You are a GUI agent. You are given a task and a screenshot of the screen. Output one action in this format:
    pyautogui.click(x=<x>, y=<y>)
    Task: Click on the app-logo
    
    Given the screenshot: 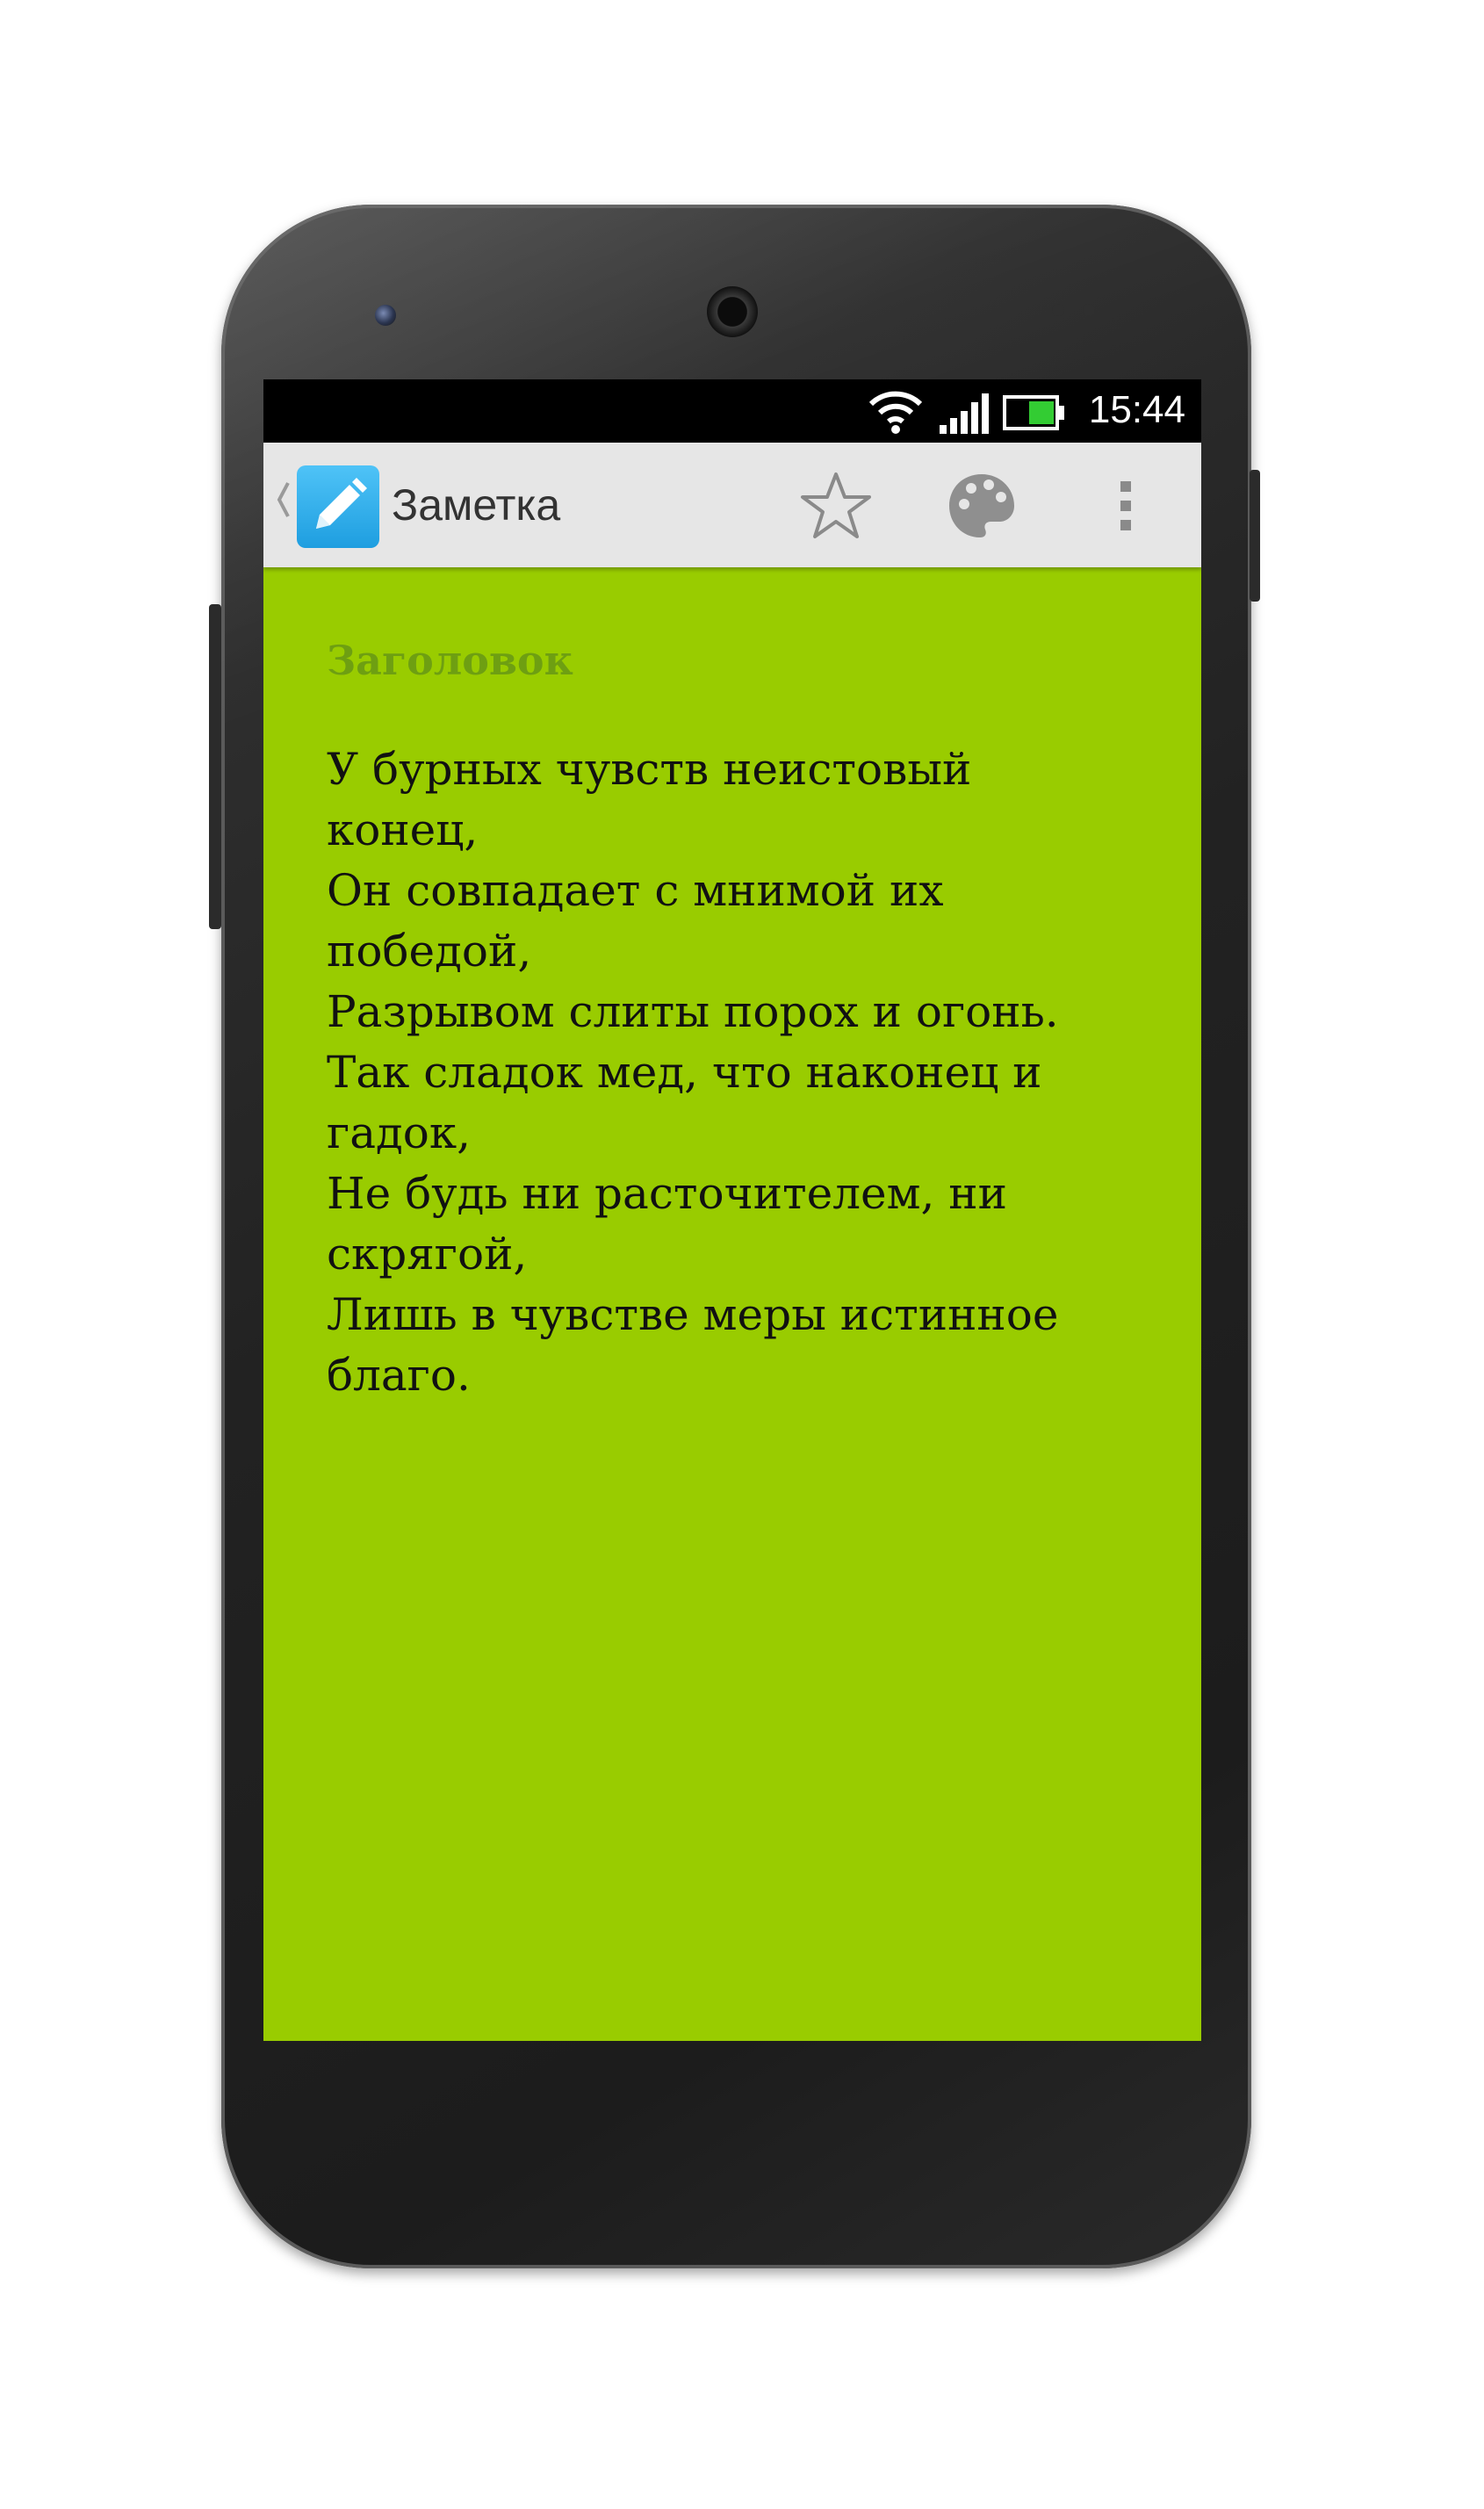 What is the action you would take?
    pyautogui.click(x=338, y=506)
    